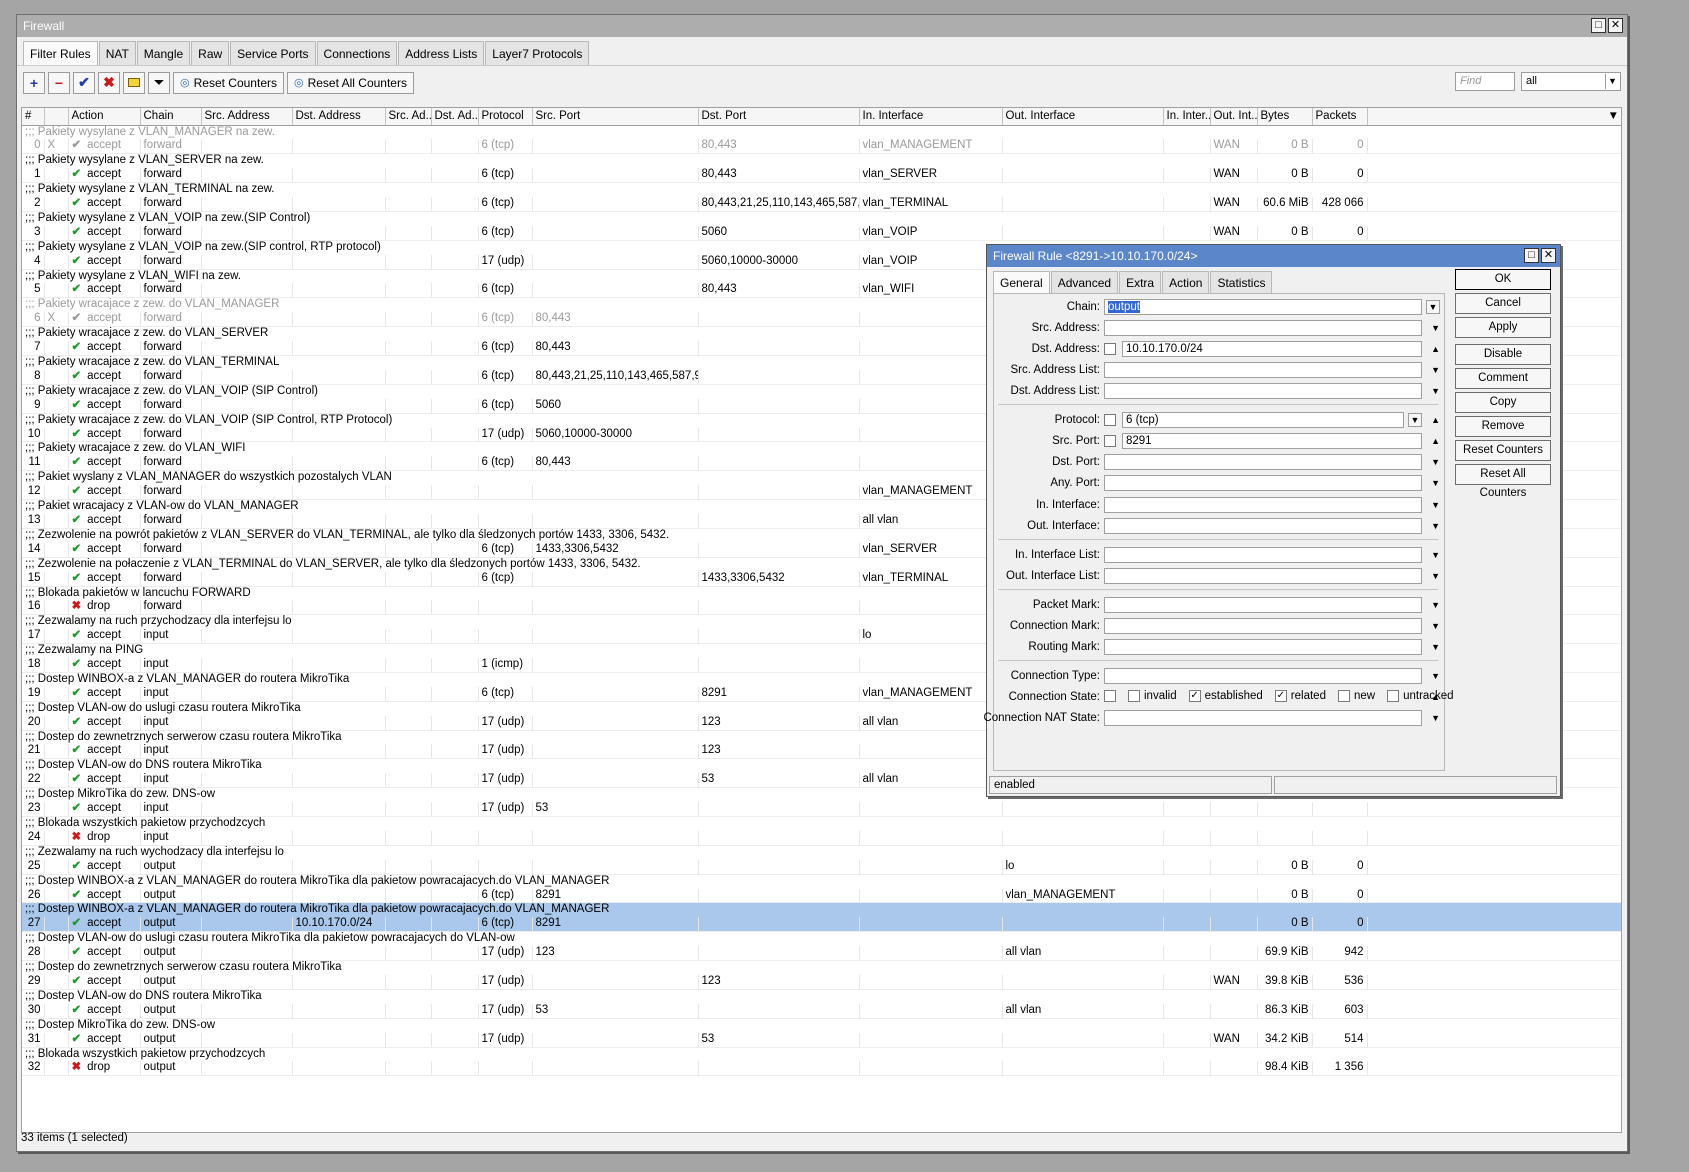  I want to click on tab-raw: Raw, so click(210, 53).